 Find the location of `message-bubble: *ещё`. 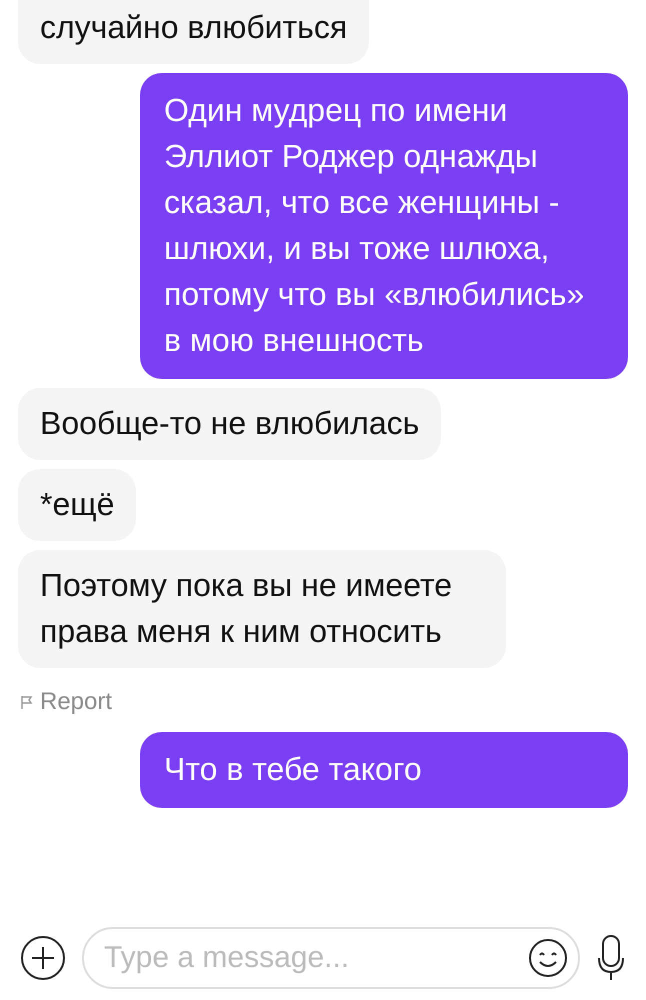

message-bubble: *ещё is located at coordinates (77, 505).